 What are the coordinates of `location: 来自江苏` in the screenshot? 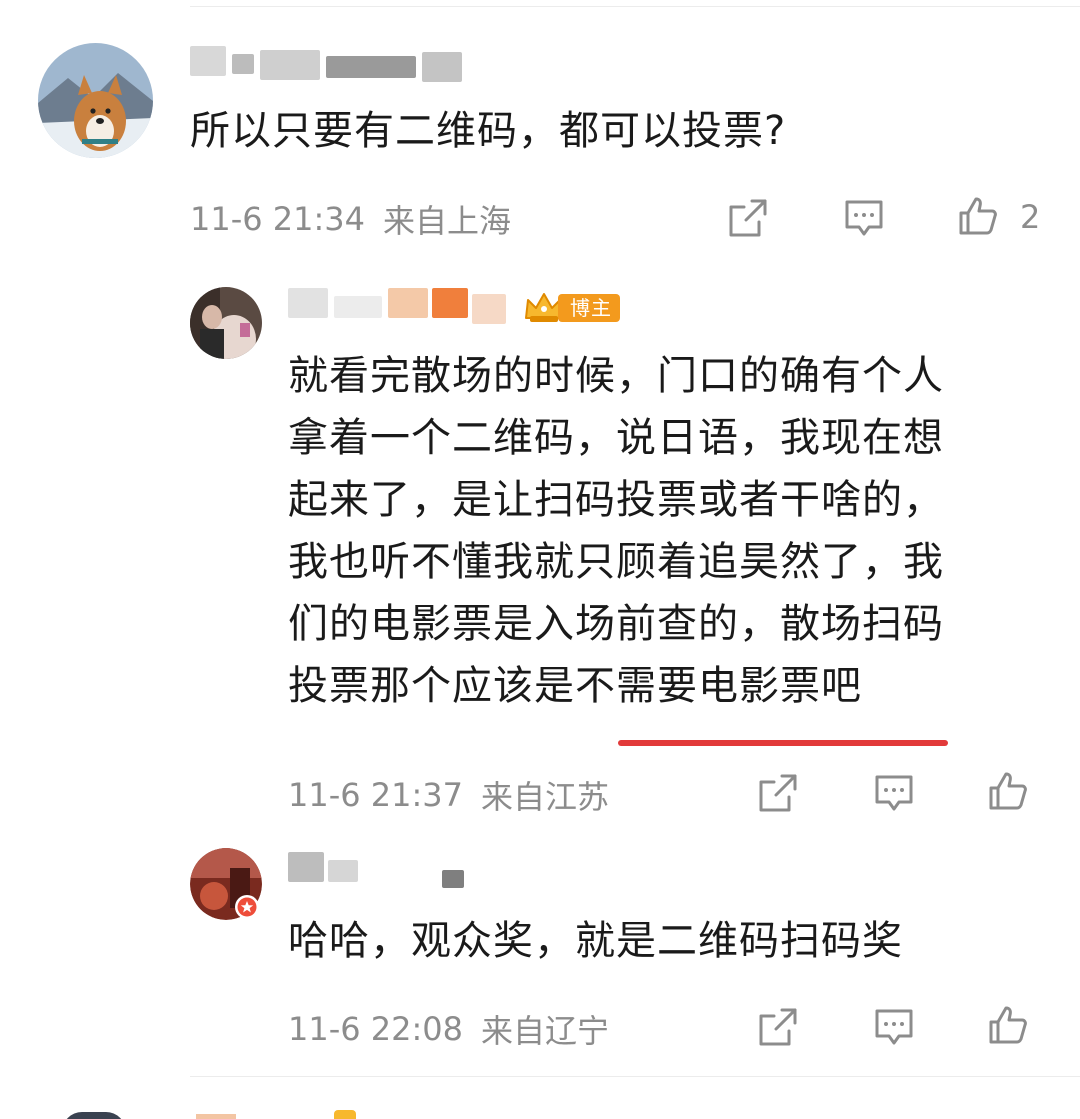 It's located at (545, 797).